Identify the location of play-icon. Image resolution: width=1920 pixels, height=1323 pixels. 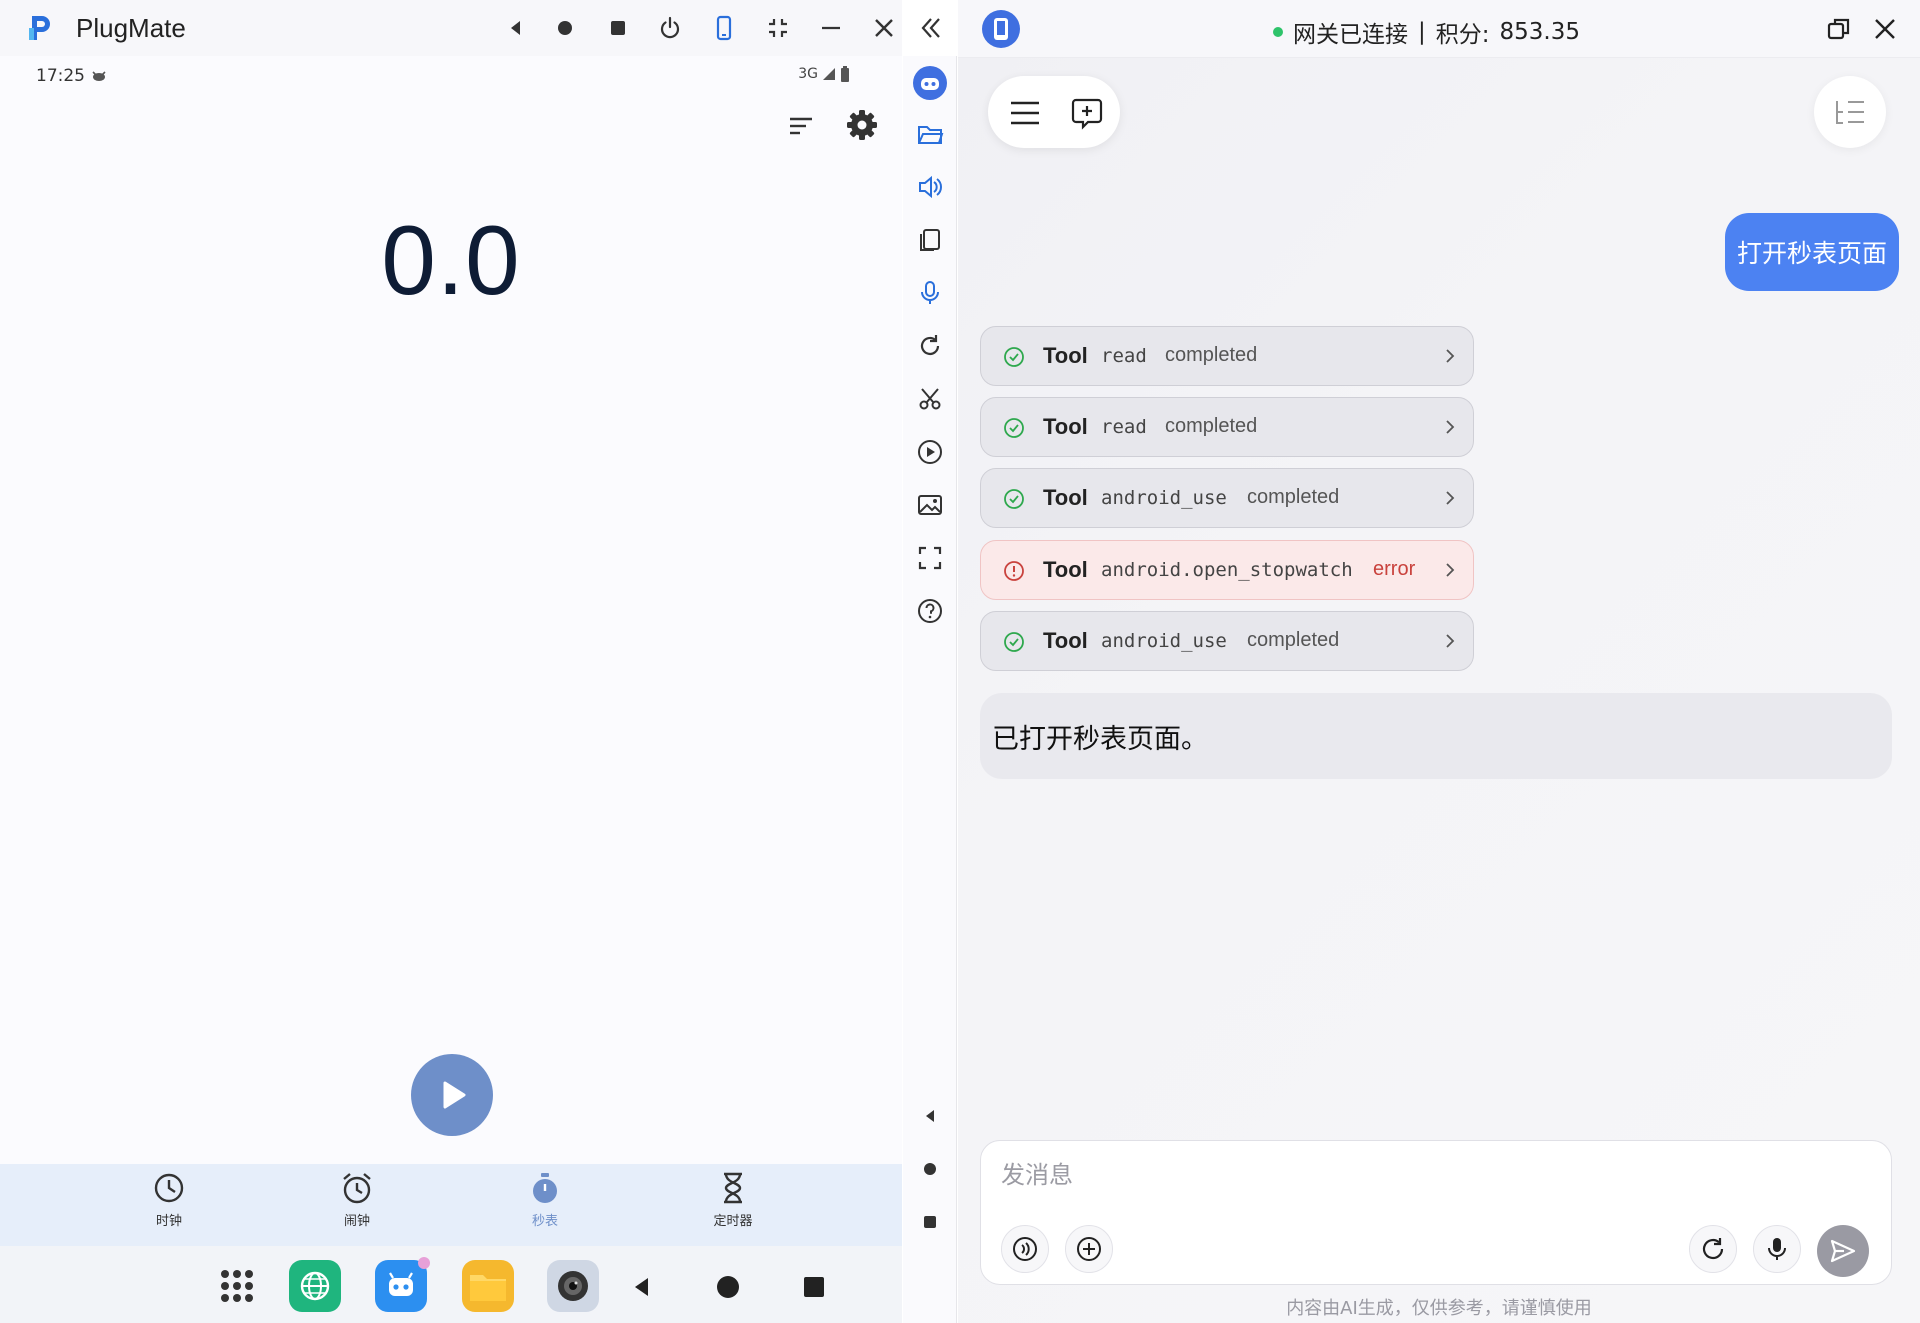
(454, 1095).